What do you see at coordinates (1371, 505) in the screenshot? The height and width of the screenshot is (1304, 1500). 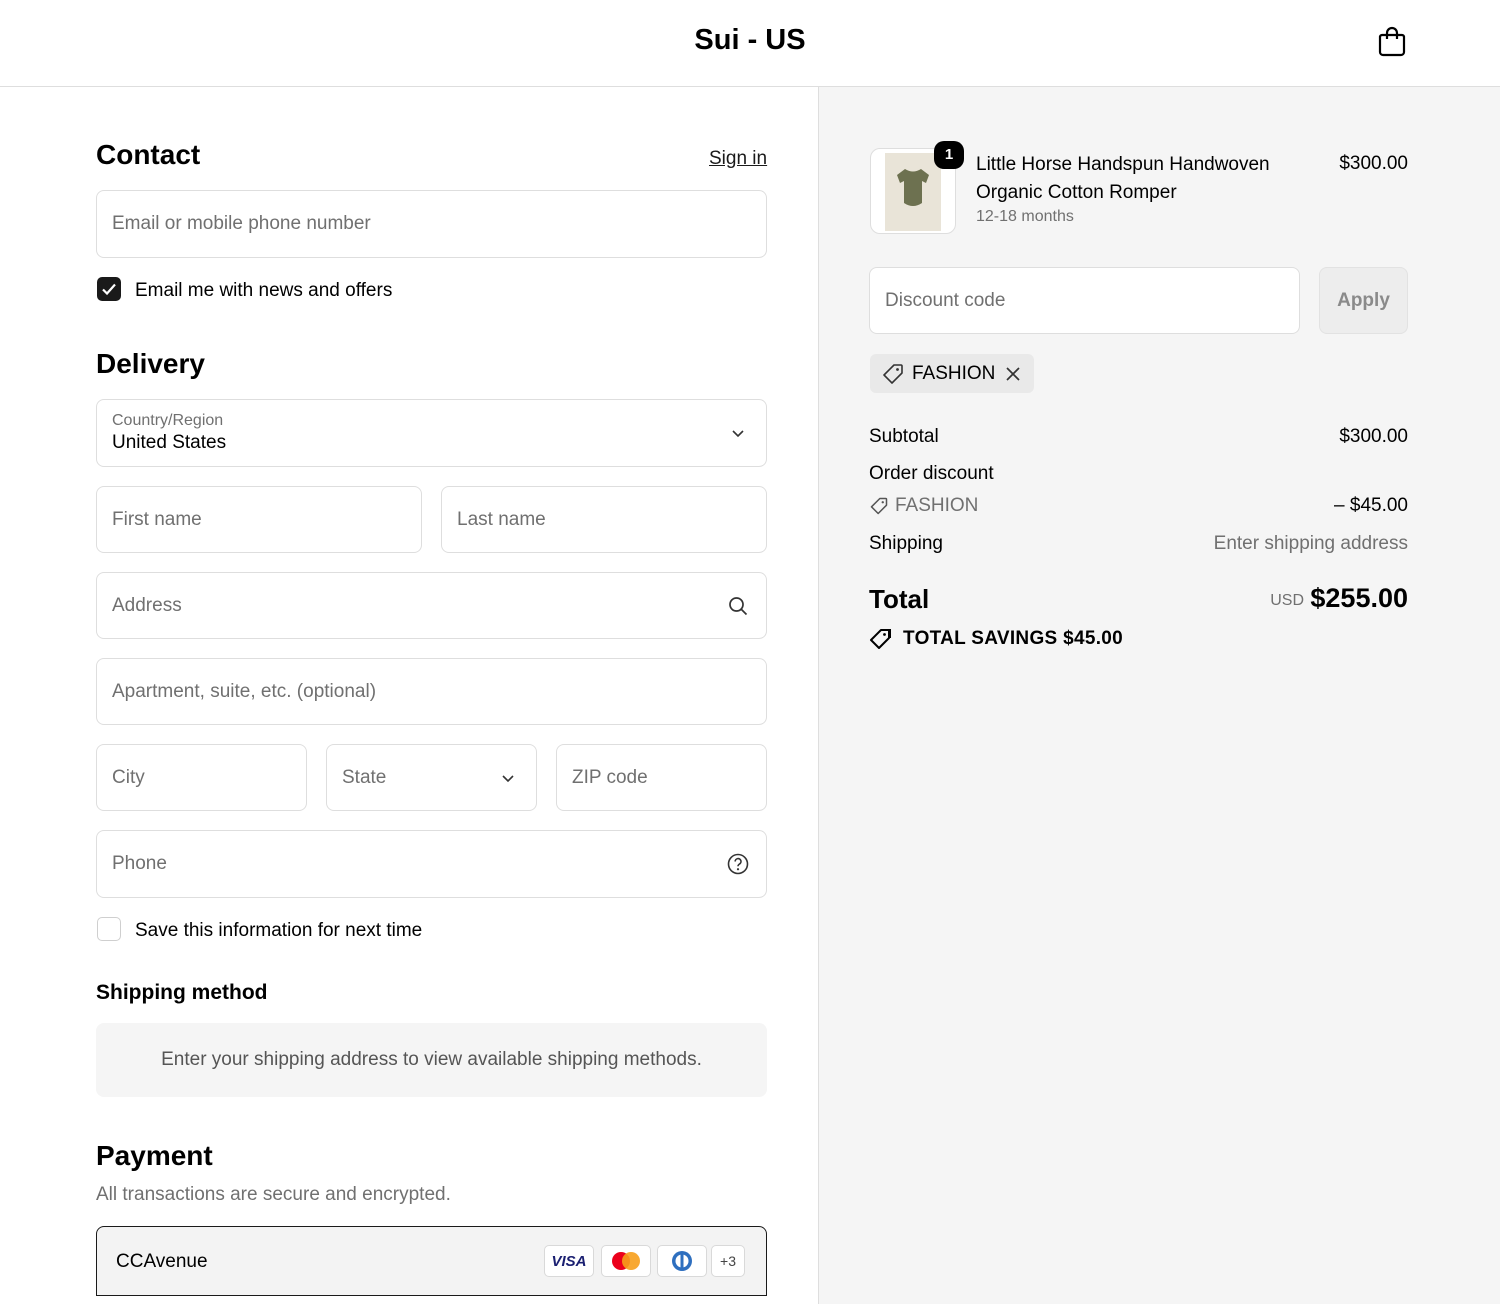 I see `discount-value: – $45.00` at bounding box center [1371, 505].